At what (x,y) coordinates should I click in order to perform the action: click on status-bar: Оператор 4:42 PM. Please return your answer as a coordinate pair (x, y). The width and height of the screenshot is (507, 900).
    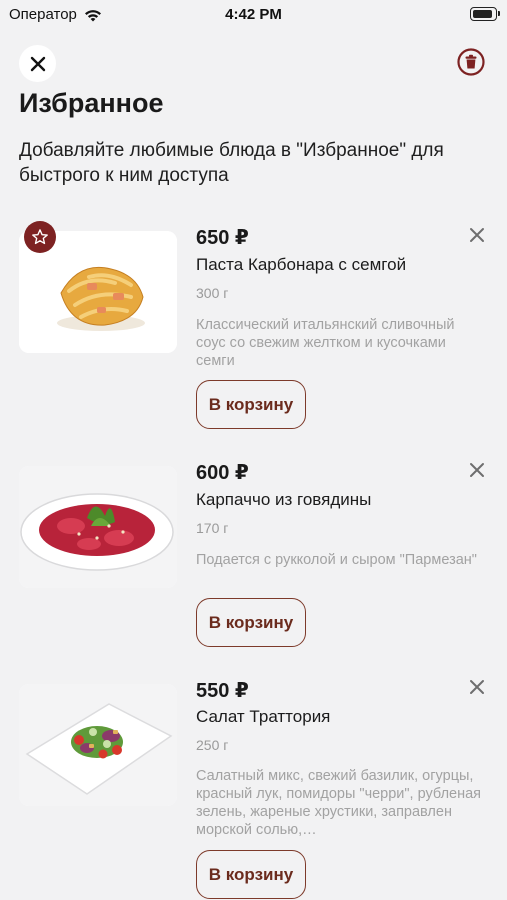
    Looking at the image, I should click on (253, 15).